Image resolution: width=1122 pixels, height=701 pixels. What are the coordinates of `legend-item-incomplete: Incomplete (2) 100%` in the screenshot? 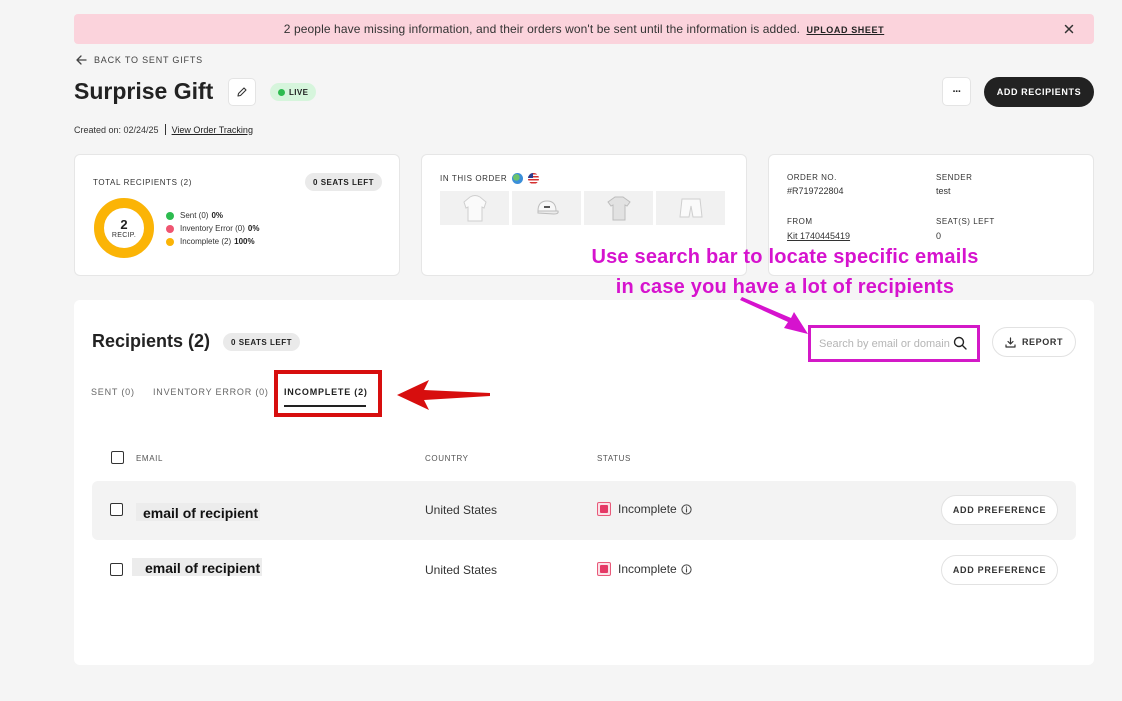 It's located at (212, 241).